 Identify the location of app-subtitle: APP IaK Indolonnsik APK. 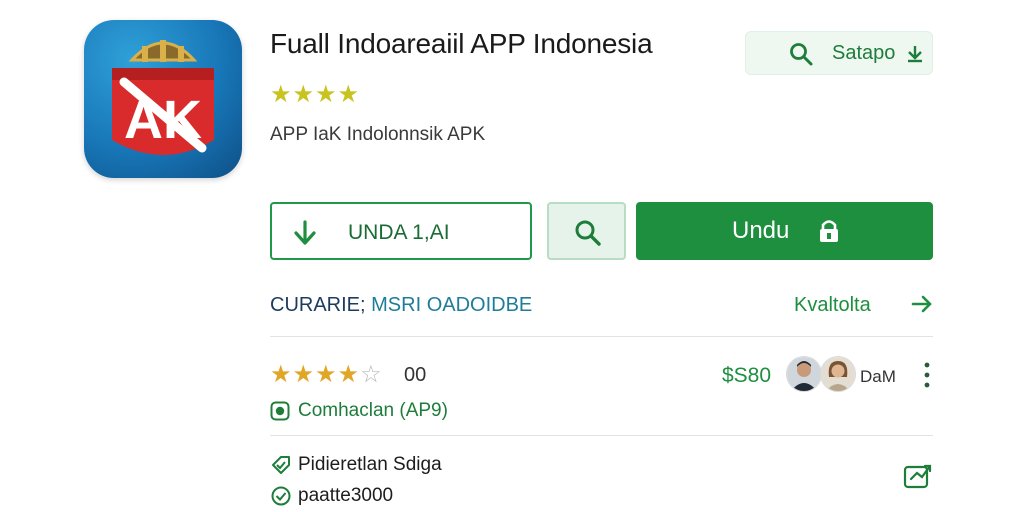
(378, 134).